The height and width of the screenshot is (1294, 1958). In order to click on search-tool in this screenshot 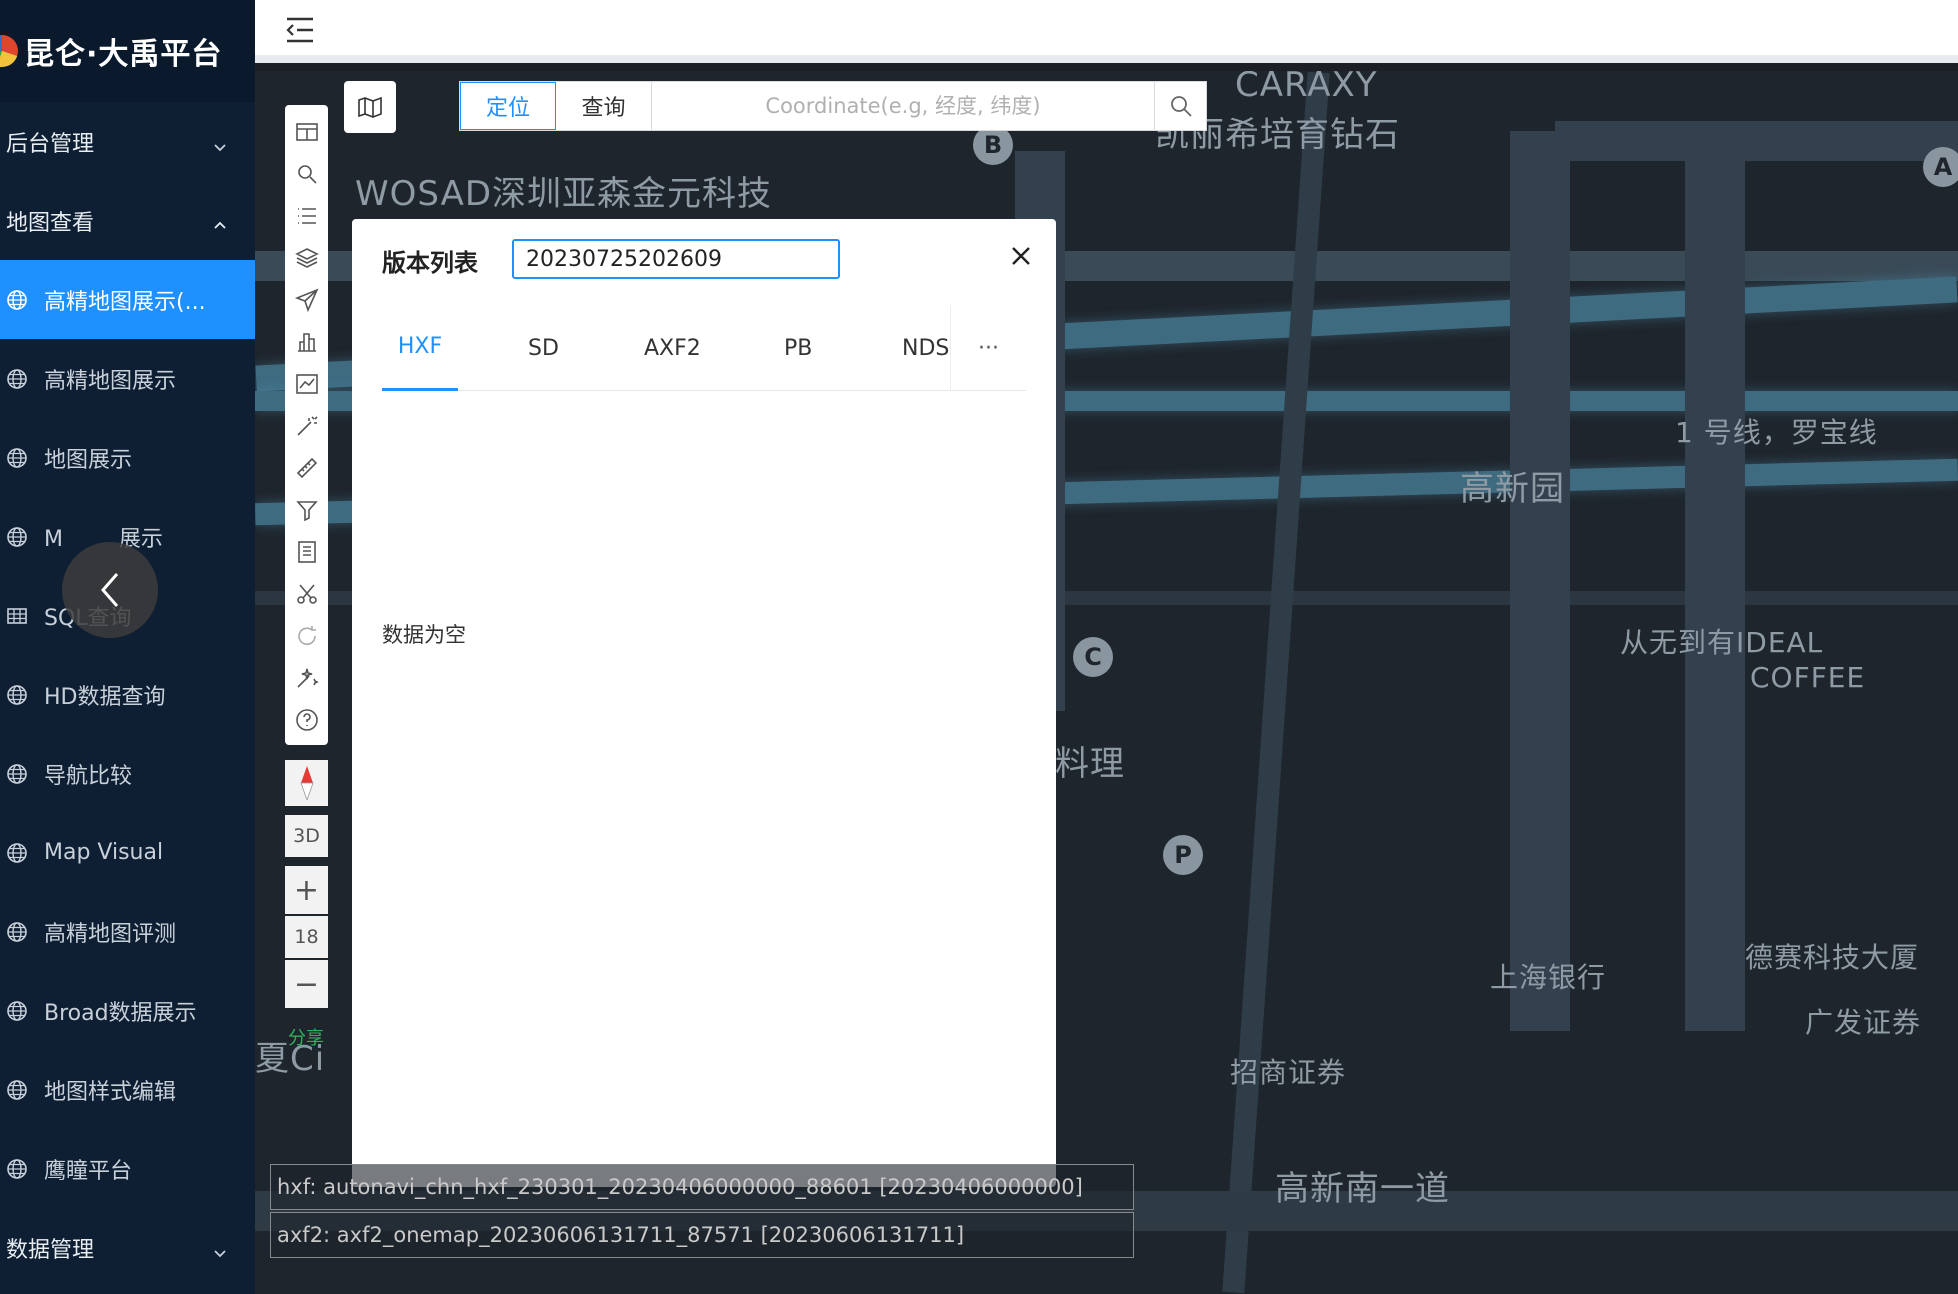, I will do `click(307, 174)`.